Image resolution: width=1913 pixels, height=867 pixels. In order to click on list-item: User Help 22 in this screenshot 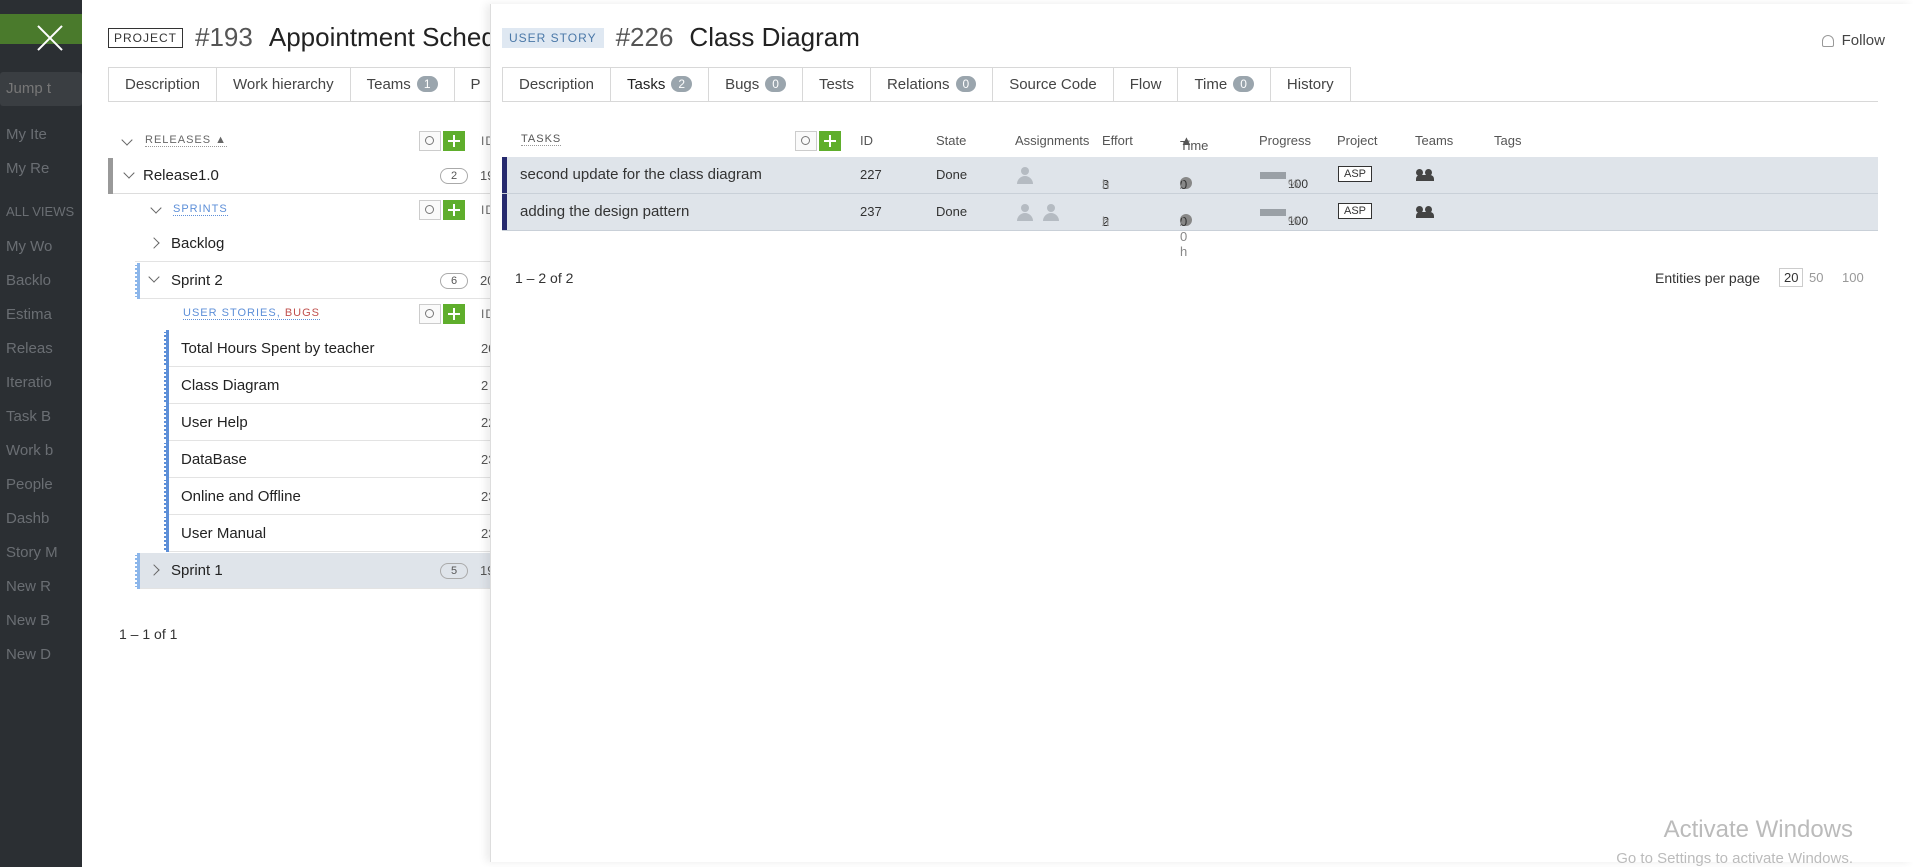, I will do `click(329, 422)`.